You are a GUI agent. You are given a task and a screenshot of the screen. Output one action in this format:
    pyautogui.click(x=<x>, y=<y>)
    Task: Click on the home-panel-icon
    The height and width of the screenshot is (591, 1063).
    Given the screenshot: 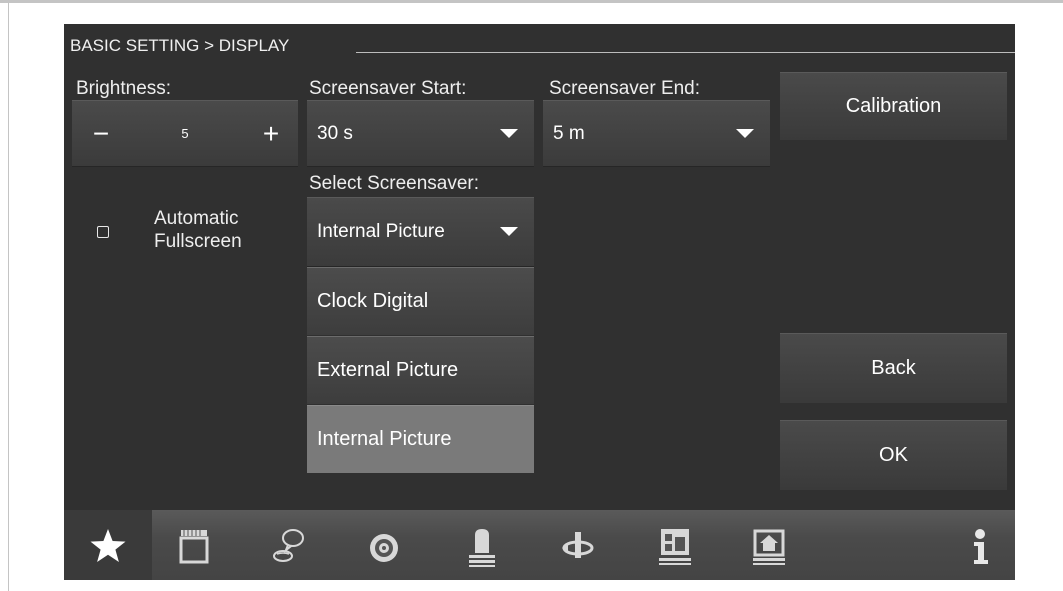 What is the action you would take?
    pyautogui.click(x=769, y=546)
    